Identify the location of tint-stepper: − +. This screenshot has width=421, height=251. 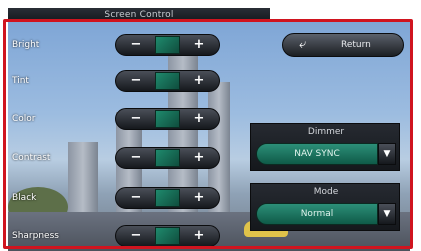
(167, 81).